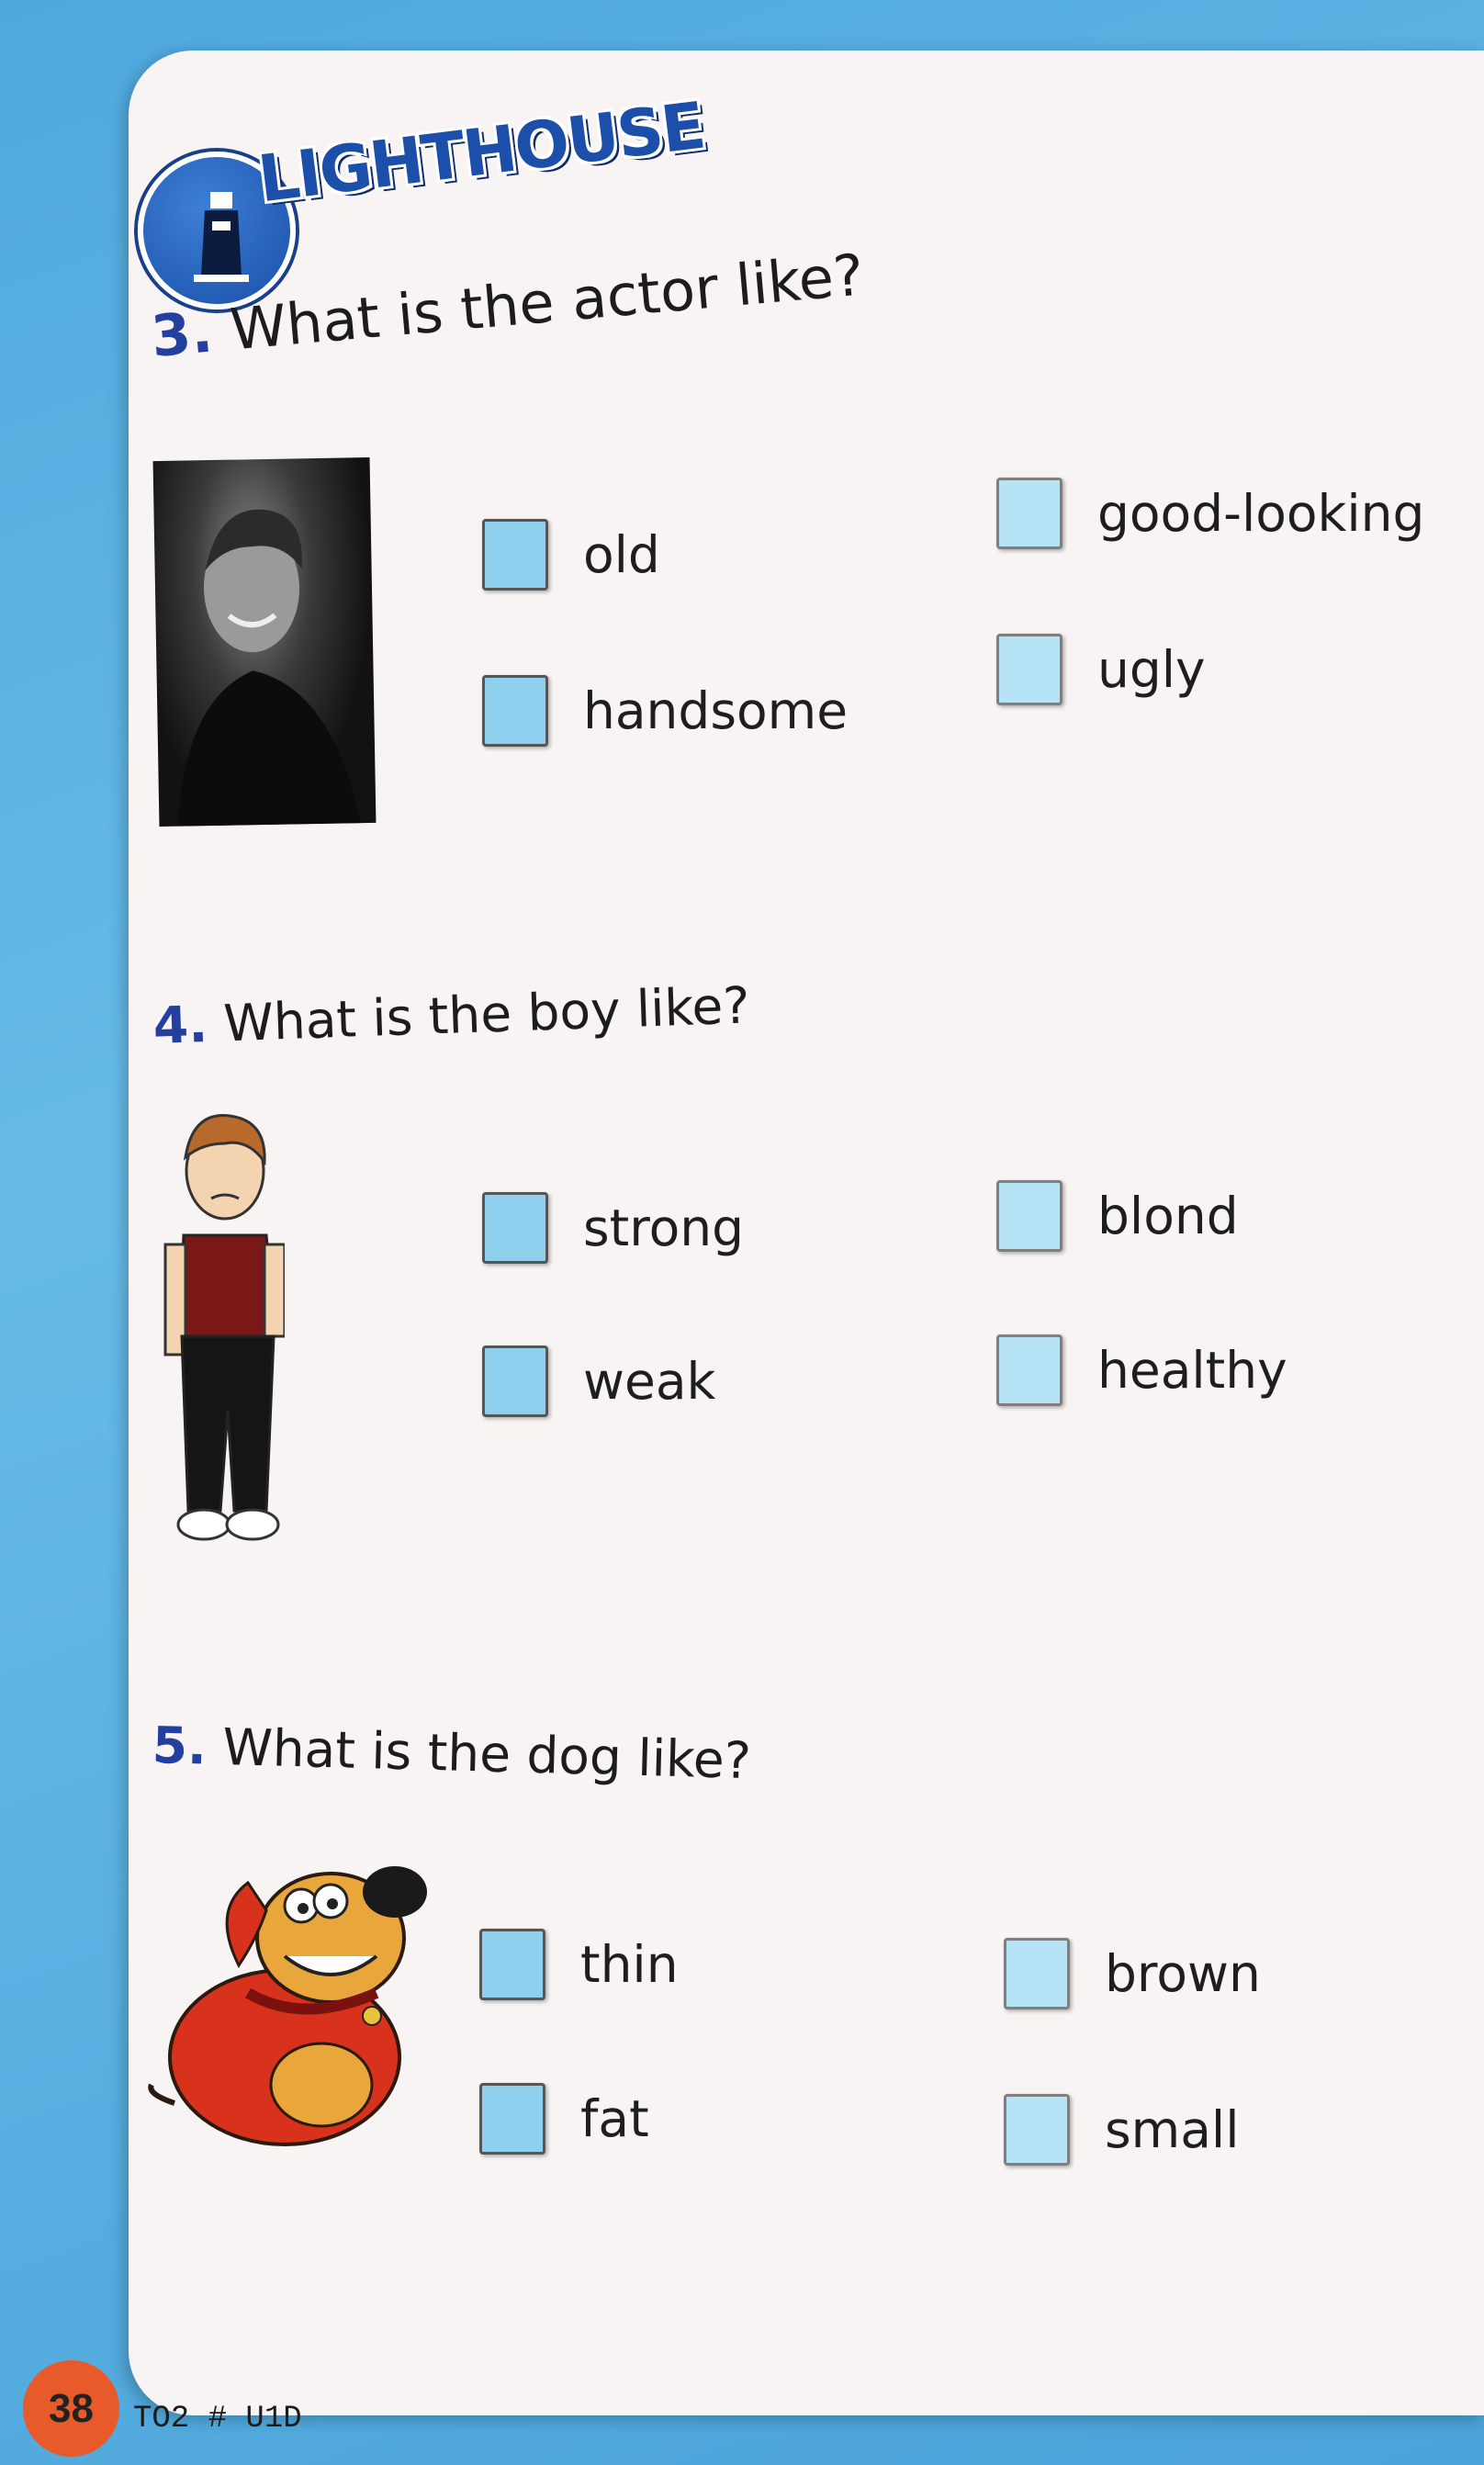 The image size is (1484, 2465). Describe the element at coordinates (1192, 1370) in the screenshot. I see `option-label: healthy` at that location.